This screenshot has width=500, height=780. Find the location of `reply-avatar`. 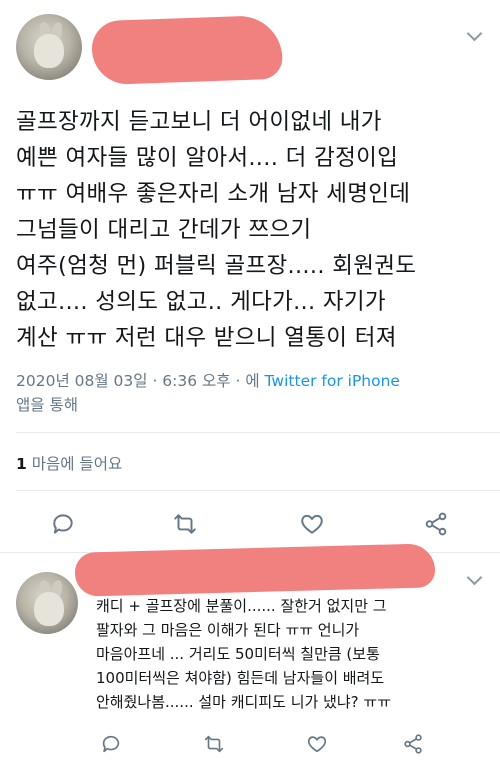

reply-avatar is located at coordinates (47, 603).